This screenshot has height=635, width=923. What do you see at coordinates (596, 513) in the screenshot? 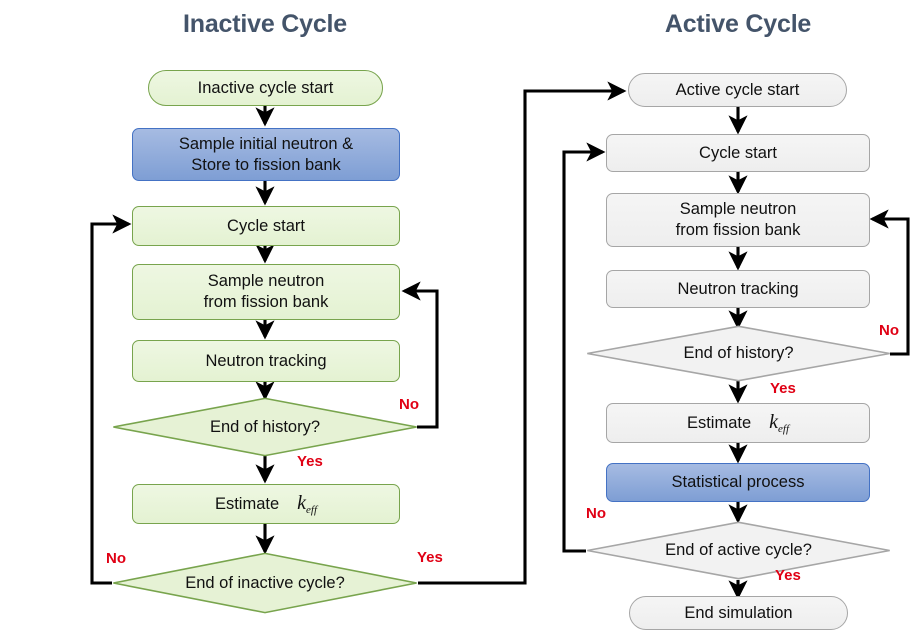
I see `edge-label-active-cycle-no: No` at bounding box center [596, 513].